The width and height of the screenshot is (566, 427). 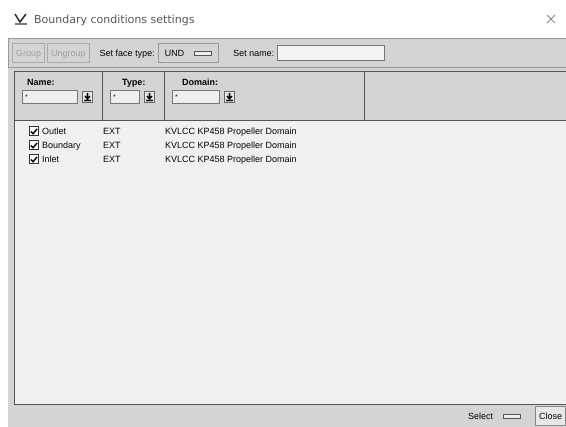 I want to click on app-logo-icon, so click(x=21, y=19).